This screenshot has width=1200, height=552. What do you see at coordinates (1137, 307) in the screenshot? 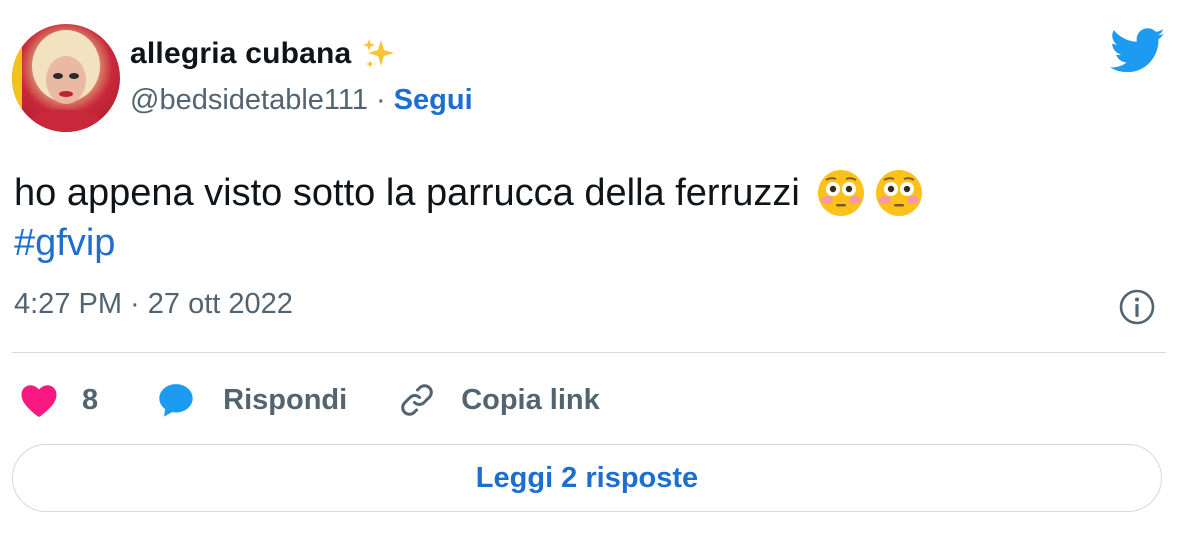
I see `info-icon` at bounding box center [1137, 307].